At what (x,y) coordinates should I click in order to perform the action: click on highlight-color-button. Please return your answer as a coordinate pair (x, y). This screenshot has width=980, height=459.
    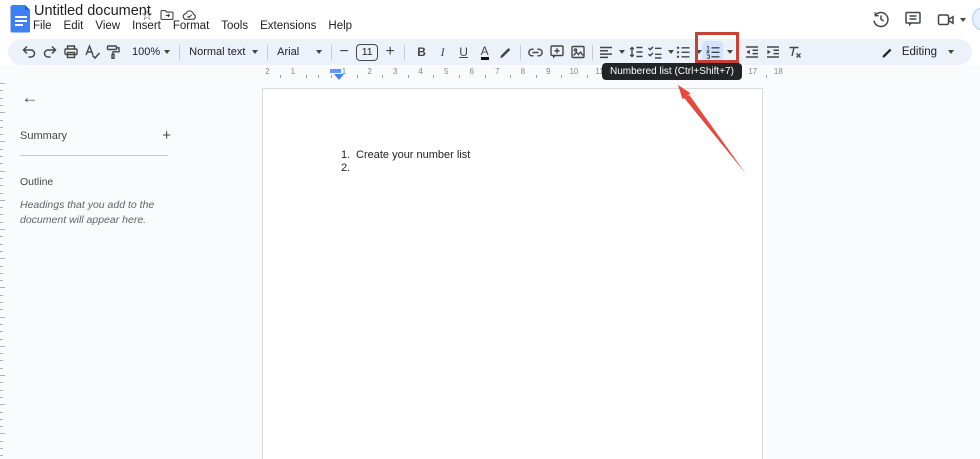
    Looking at the image, I should click on (505, 52).